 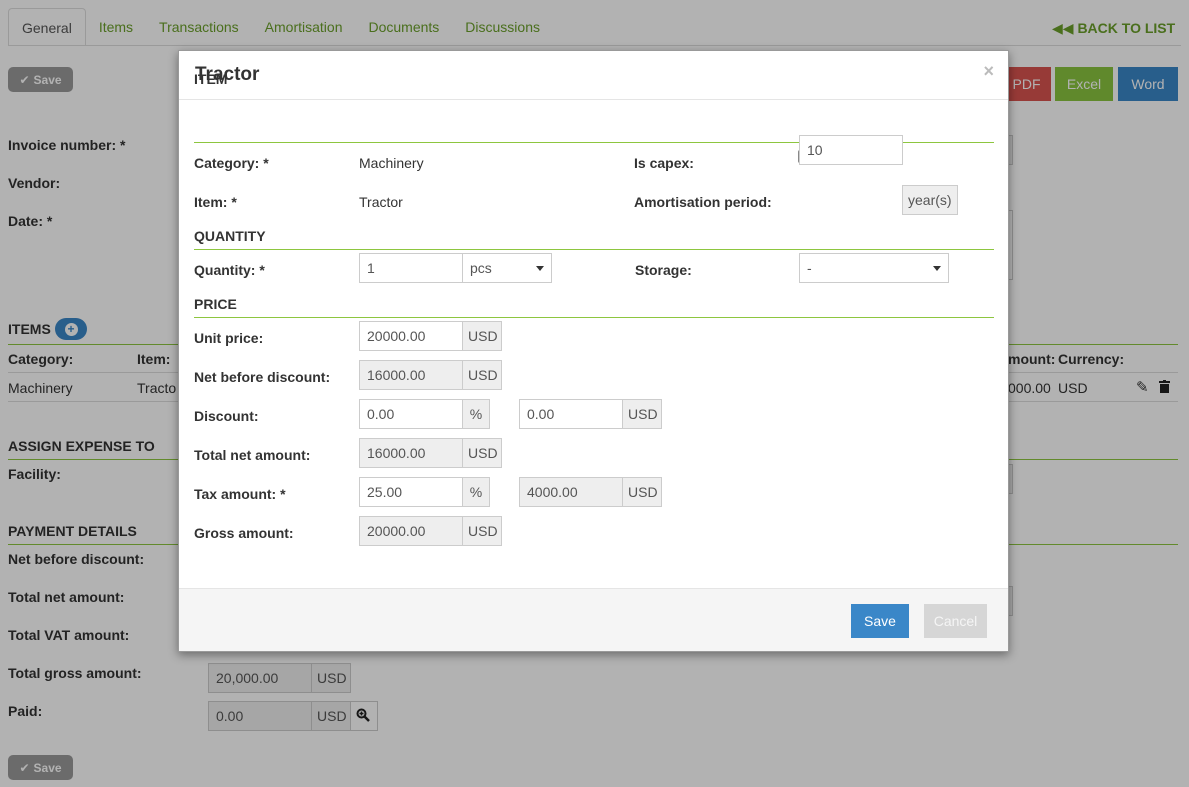 I want to click on modal-save-button: Save, so click(x=880, y=621).